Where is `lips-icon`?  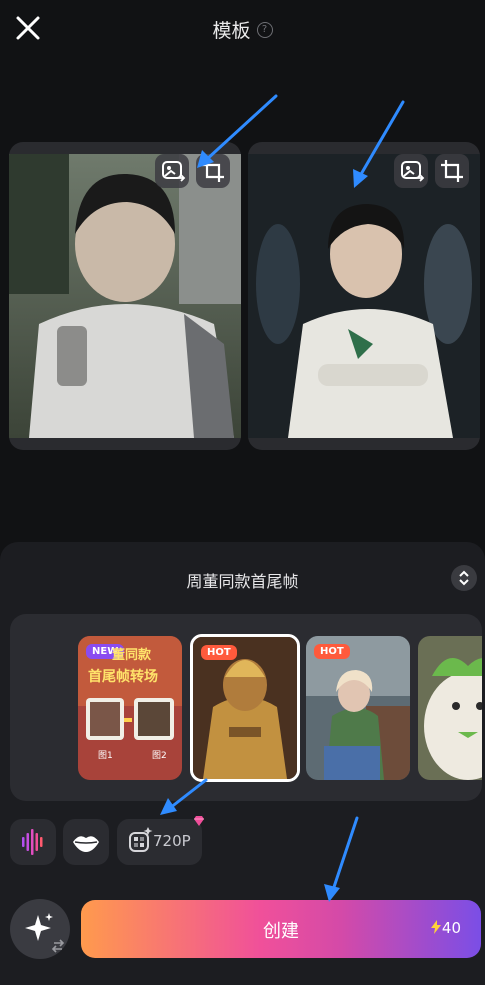 lips-icon is located at coordinates (86, 844).